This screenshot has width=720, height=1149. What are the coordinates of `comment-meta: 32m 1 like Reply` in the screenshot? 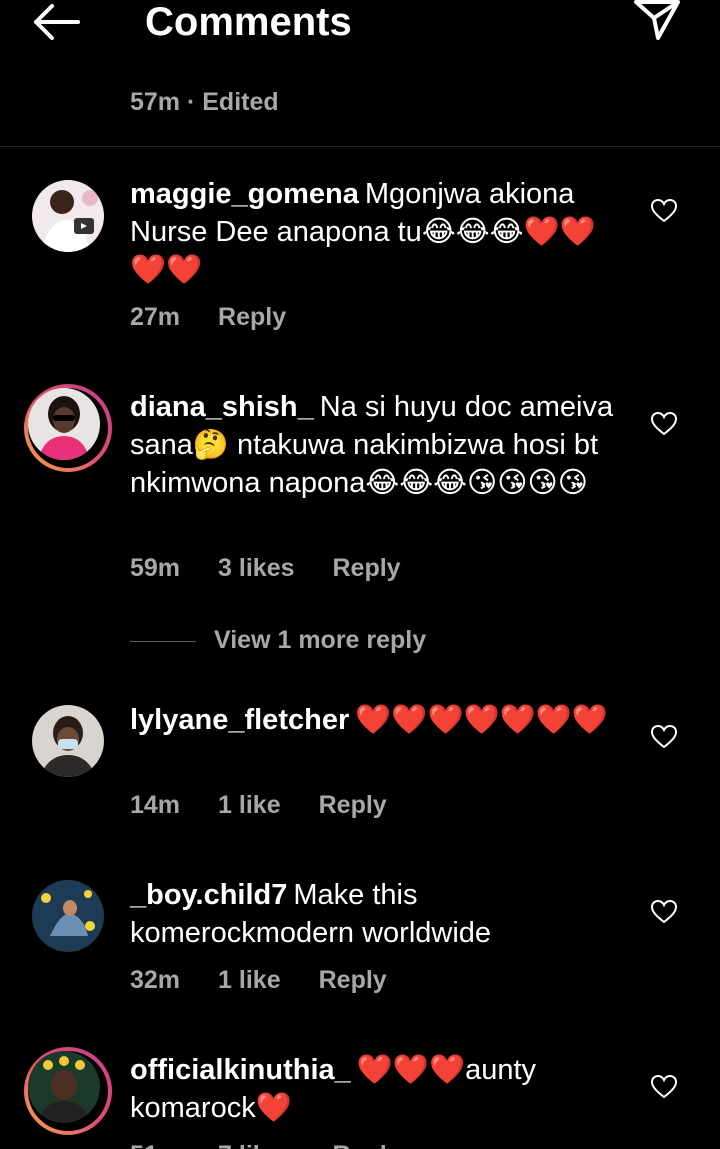 It's located at (277, 980).